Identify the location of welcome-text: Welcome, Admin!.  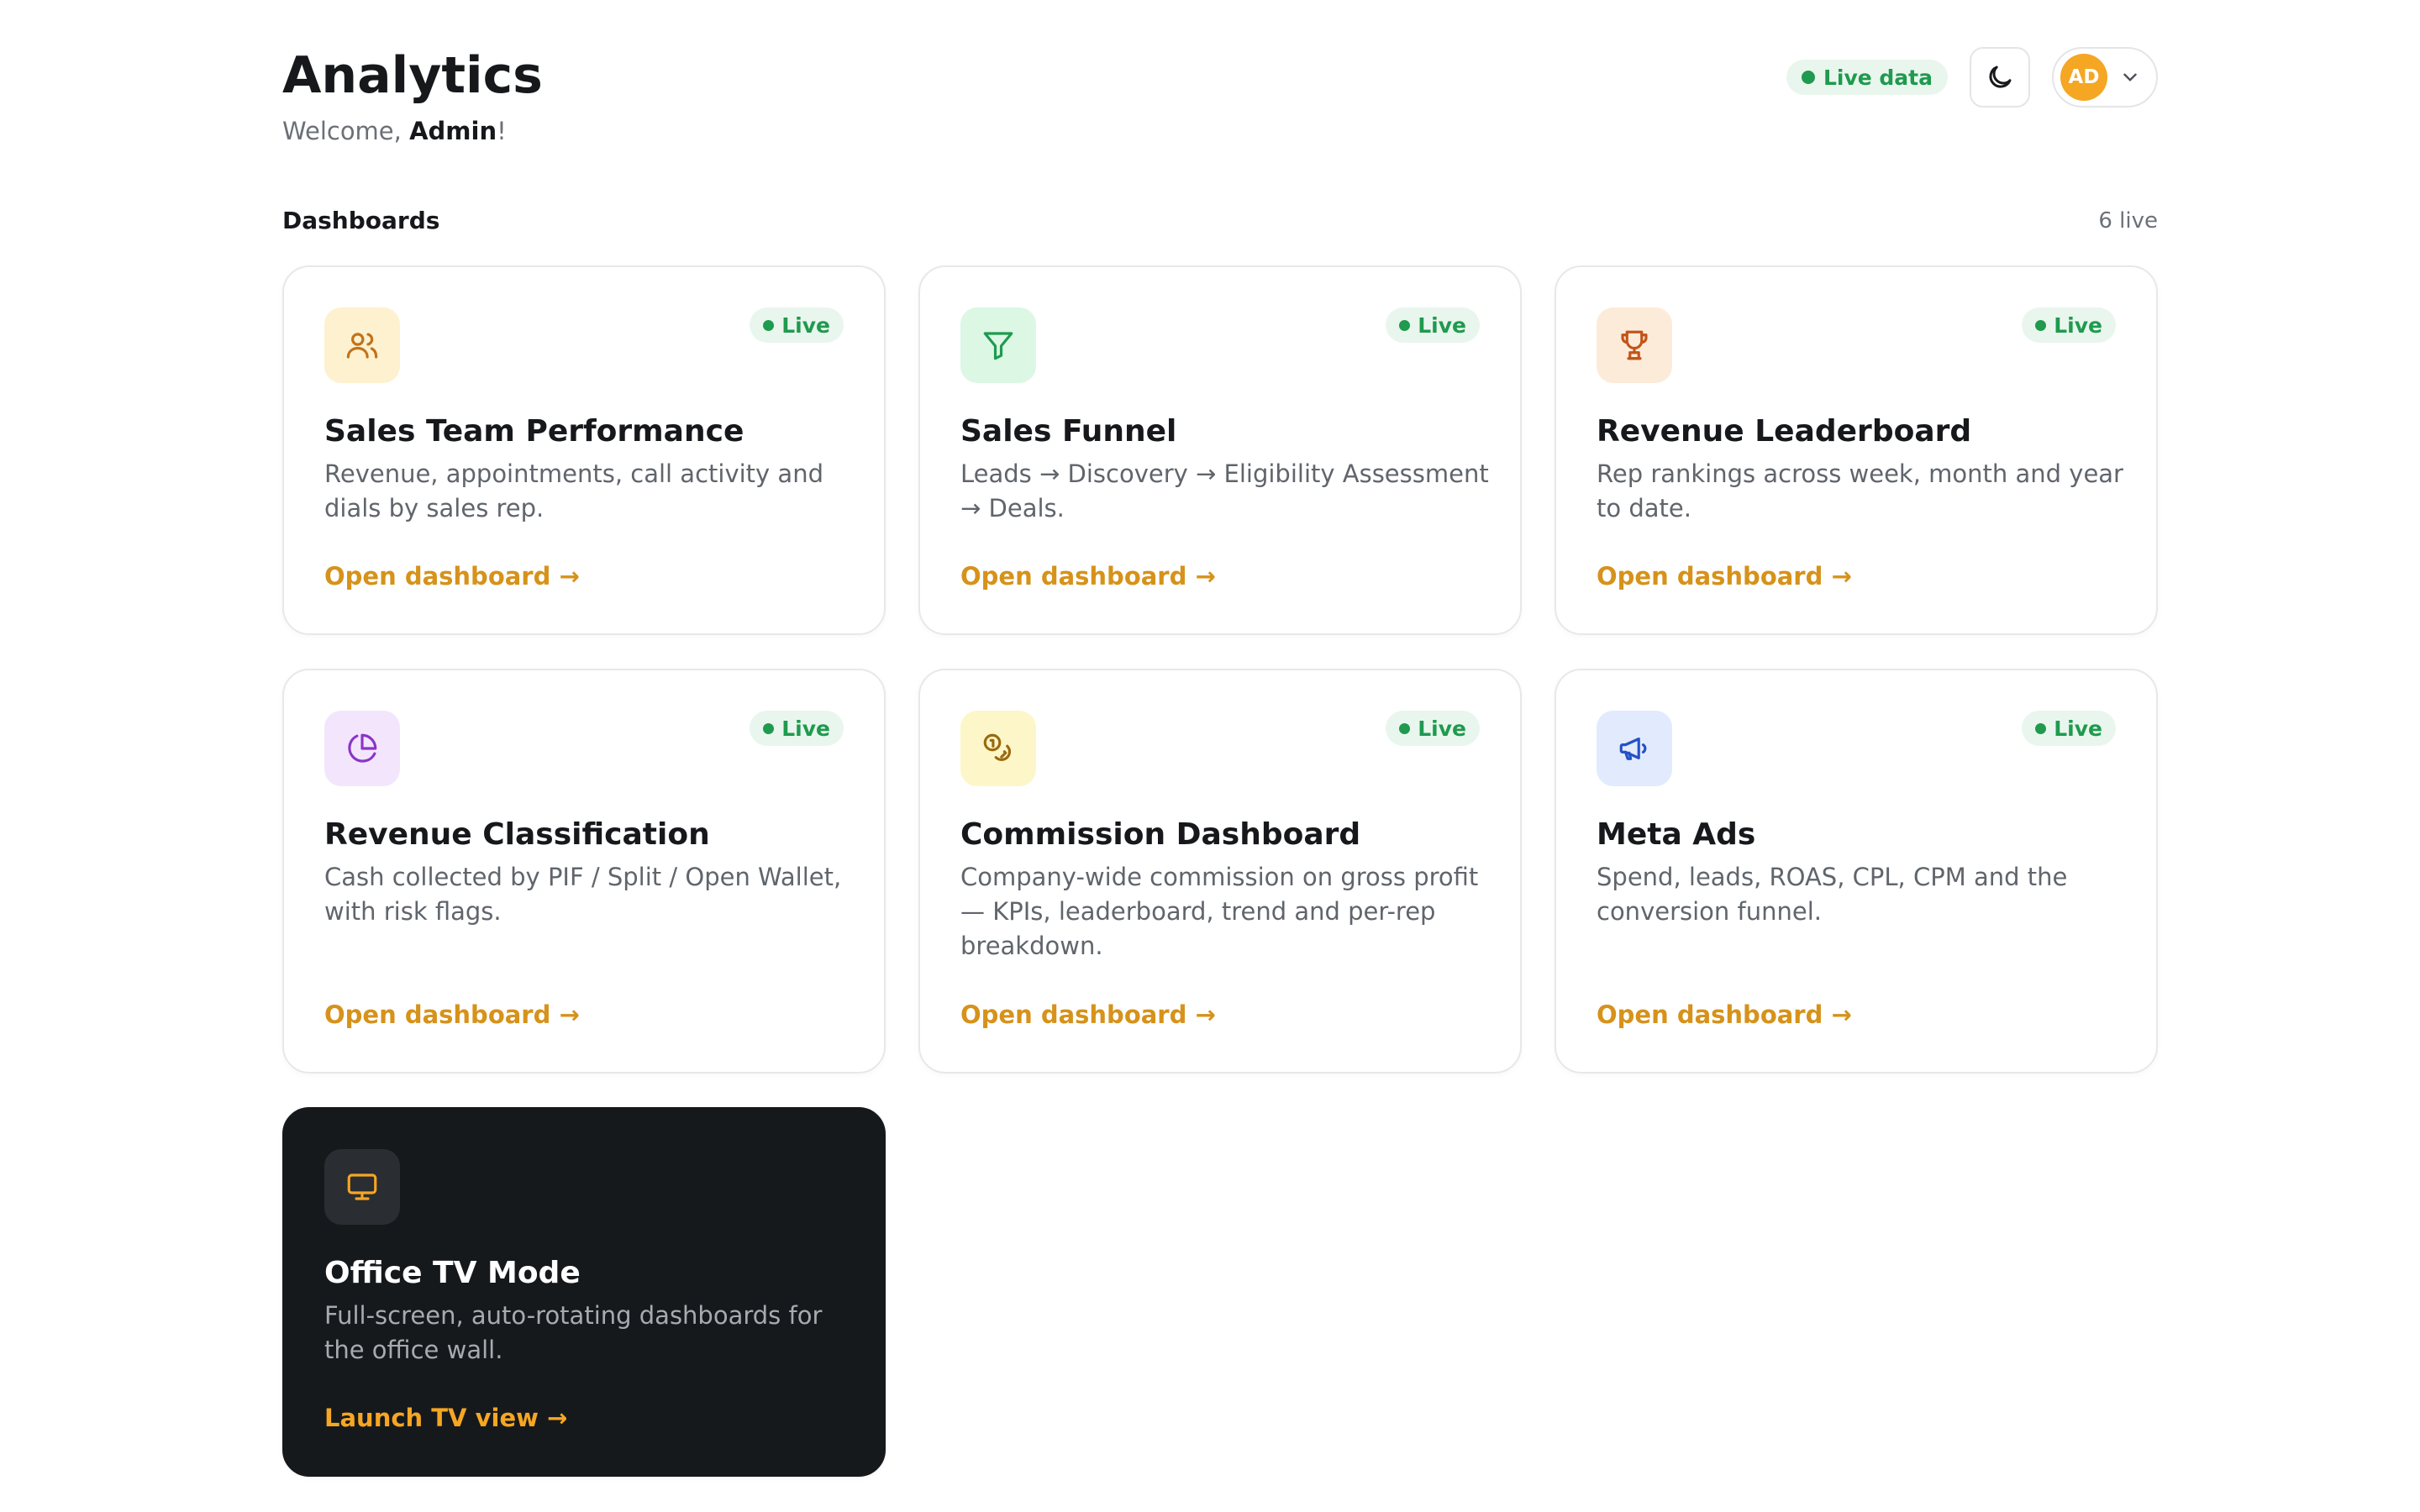
(394, 131).